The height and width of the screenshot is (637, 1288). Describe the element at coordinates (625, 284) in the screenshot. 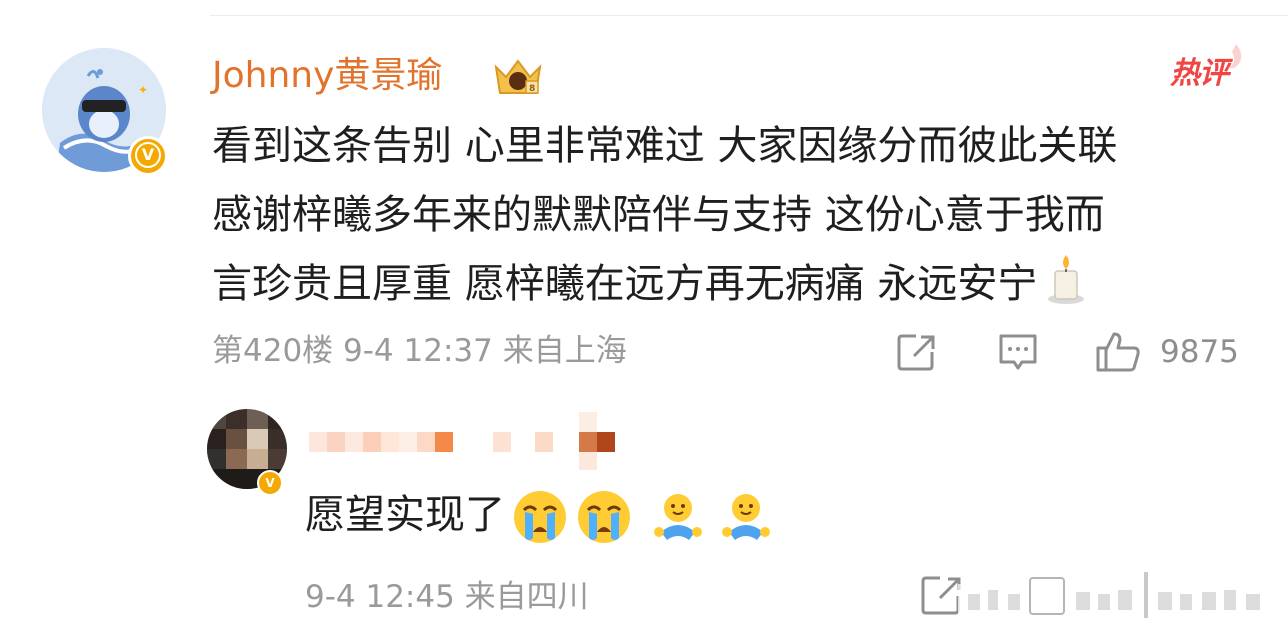

I see `comment-line-3-text: 言珍贵且厚重 愿梓曦在远方再无病痛 永远安宁` at that location.